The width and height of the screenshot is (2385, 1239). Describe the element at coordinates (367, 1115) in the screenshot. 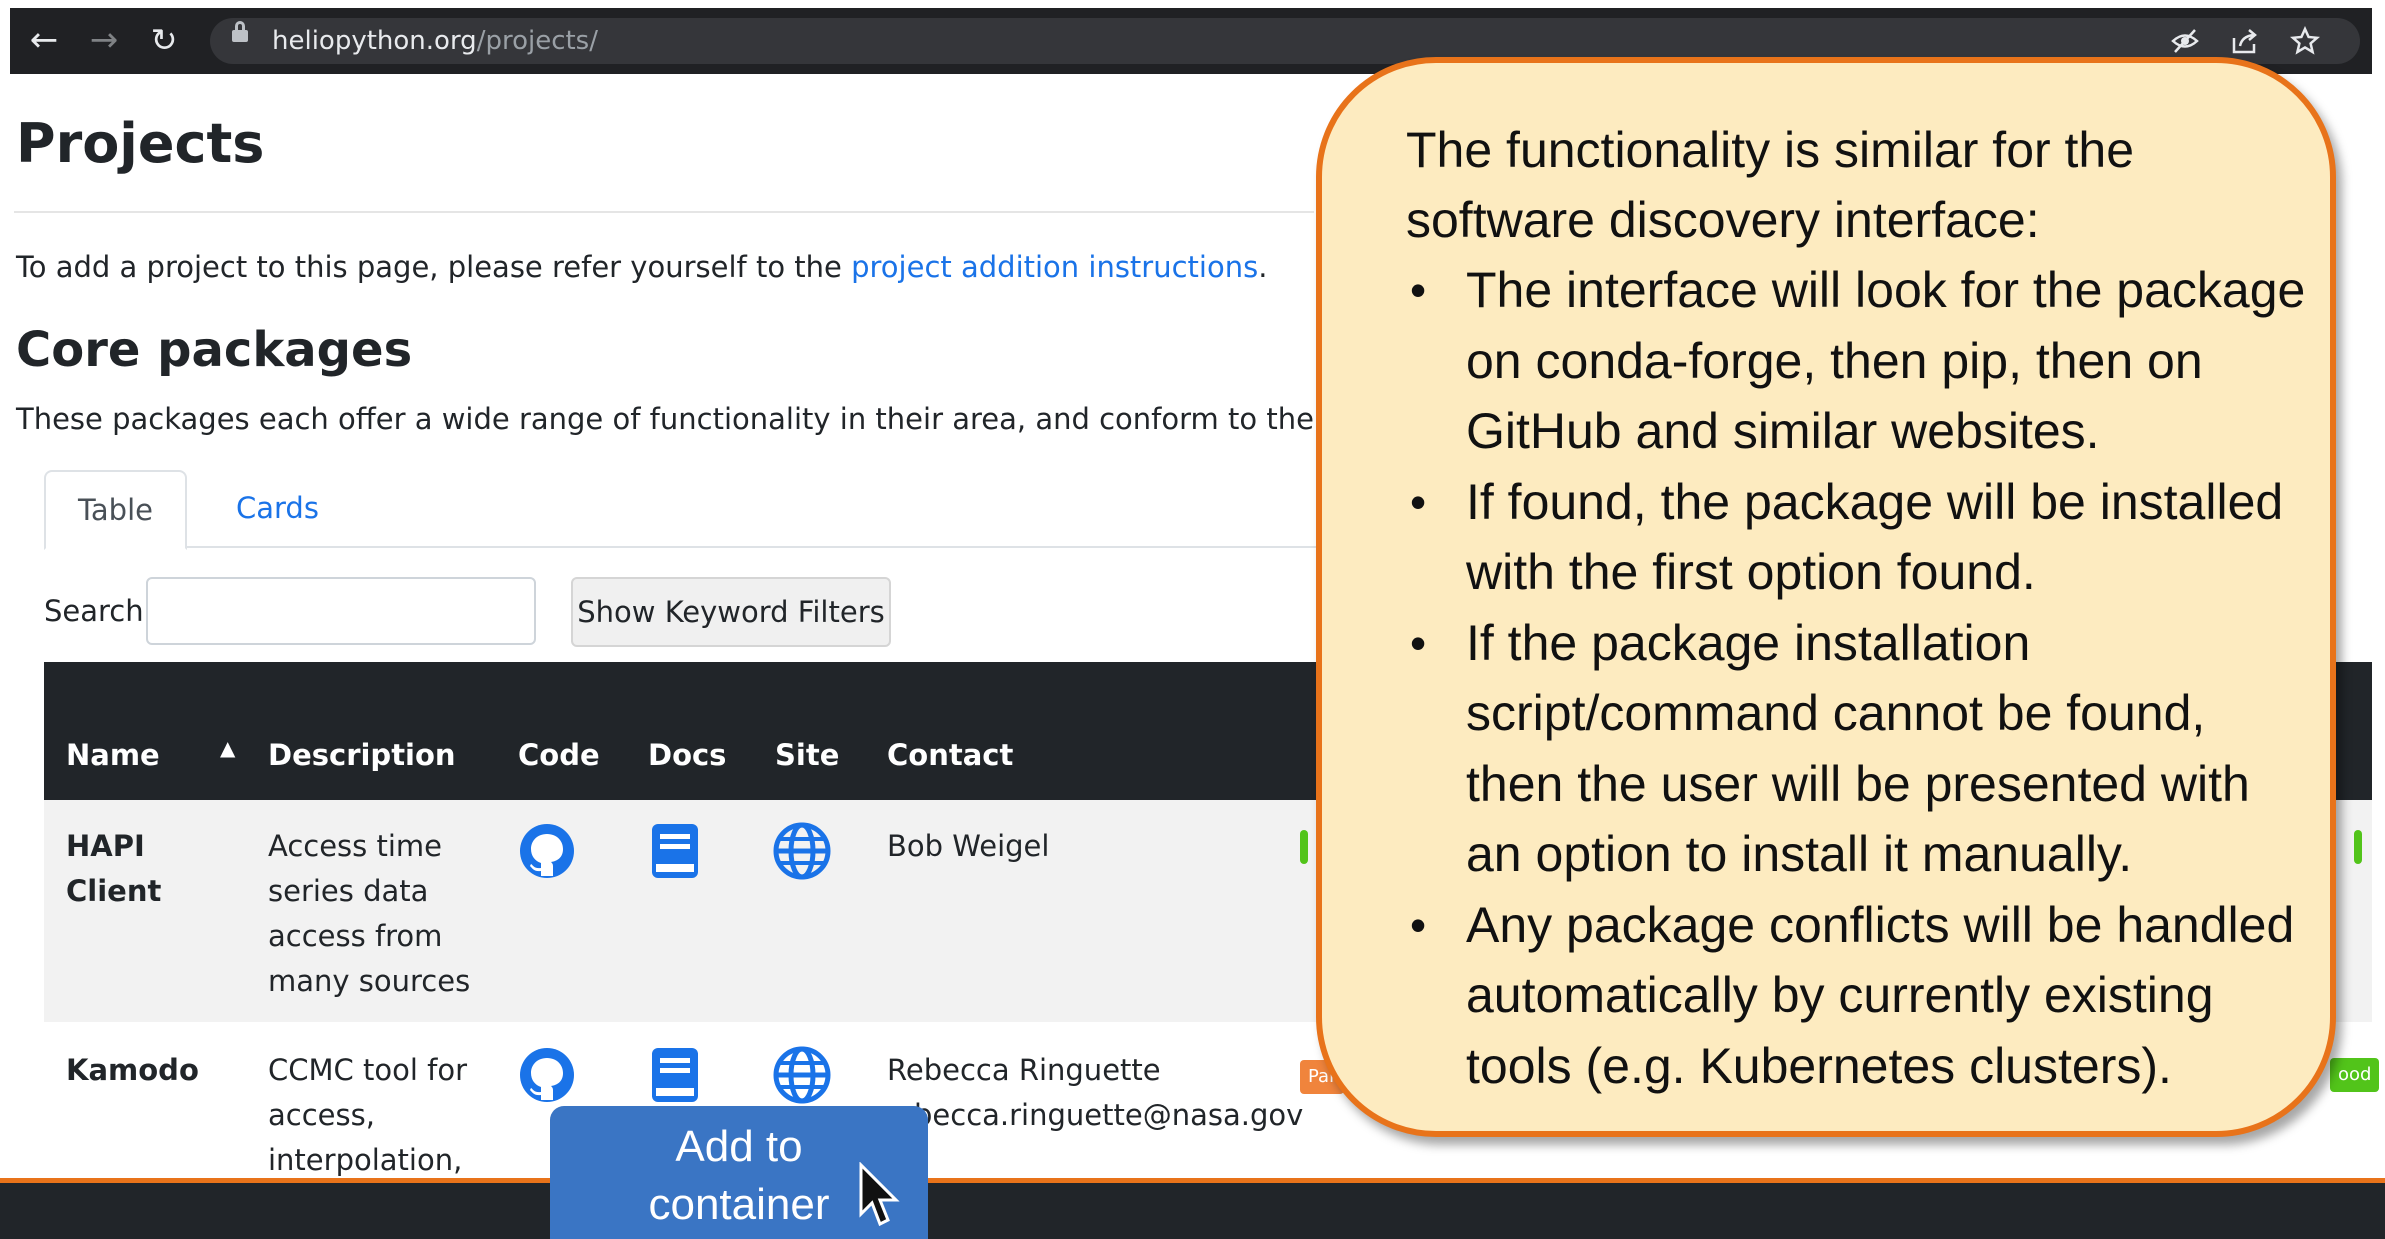

I see `project-description: CCMC tool for access, interpolation,` at that location.